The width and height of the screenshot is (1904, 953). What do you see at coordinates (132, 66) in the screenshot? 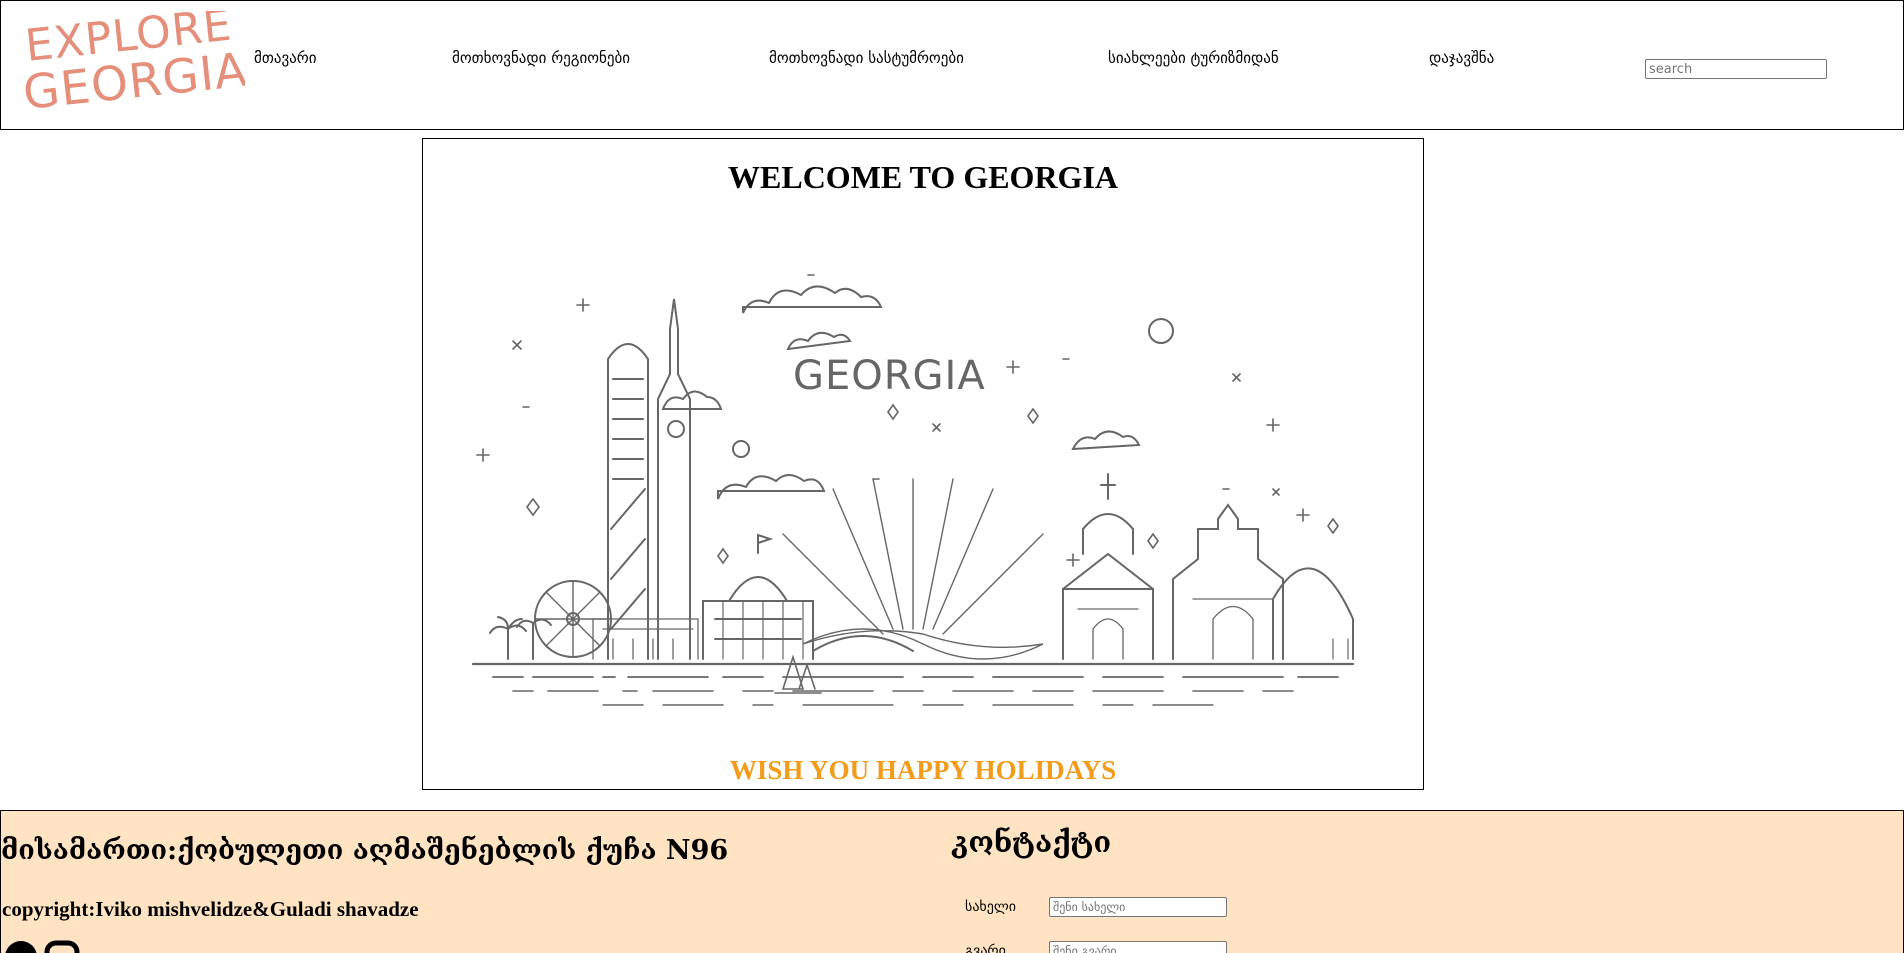
I see `explore-georgia-logo: EXPLORE GEORGIA` at bounding box center [132, 66].